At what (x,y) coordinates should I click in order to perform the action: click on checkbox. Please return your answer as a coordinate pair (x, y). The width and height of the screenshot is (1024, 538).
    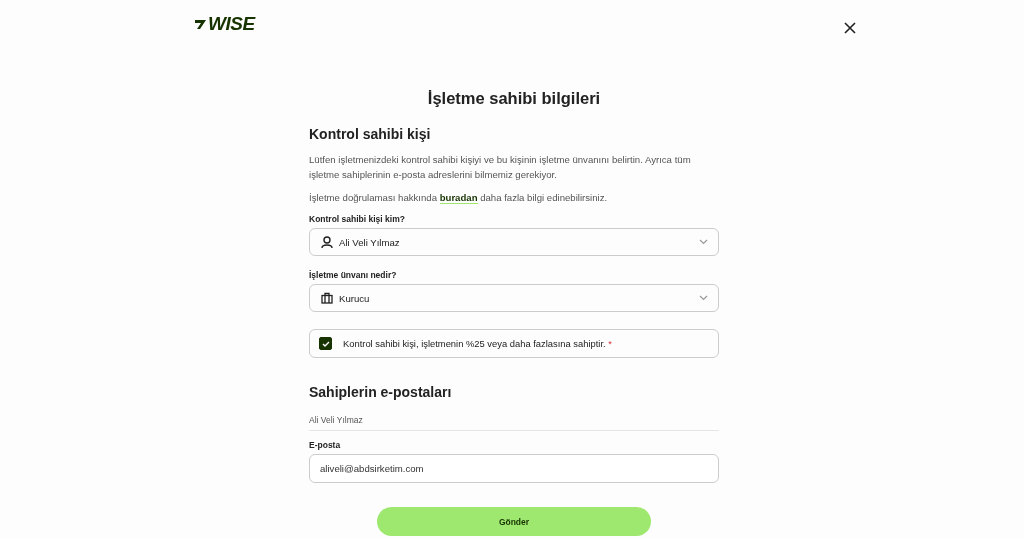
    Looking at the image, I should click on (325, 343).